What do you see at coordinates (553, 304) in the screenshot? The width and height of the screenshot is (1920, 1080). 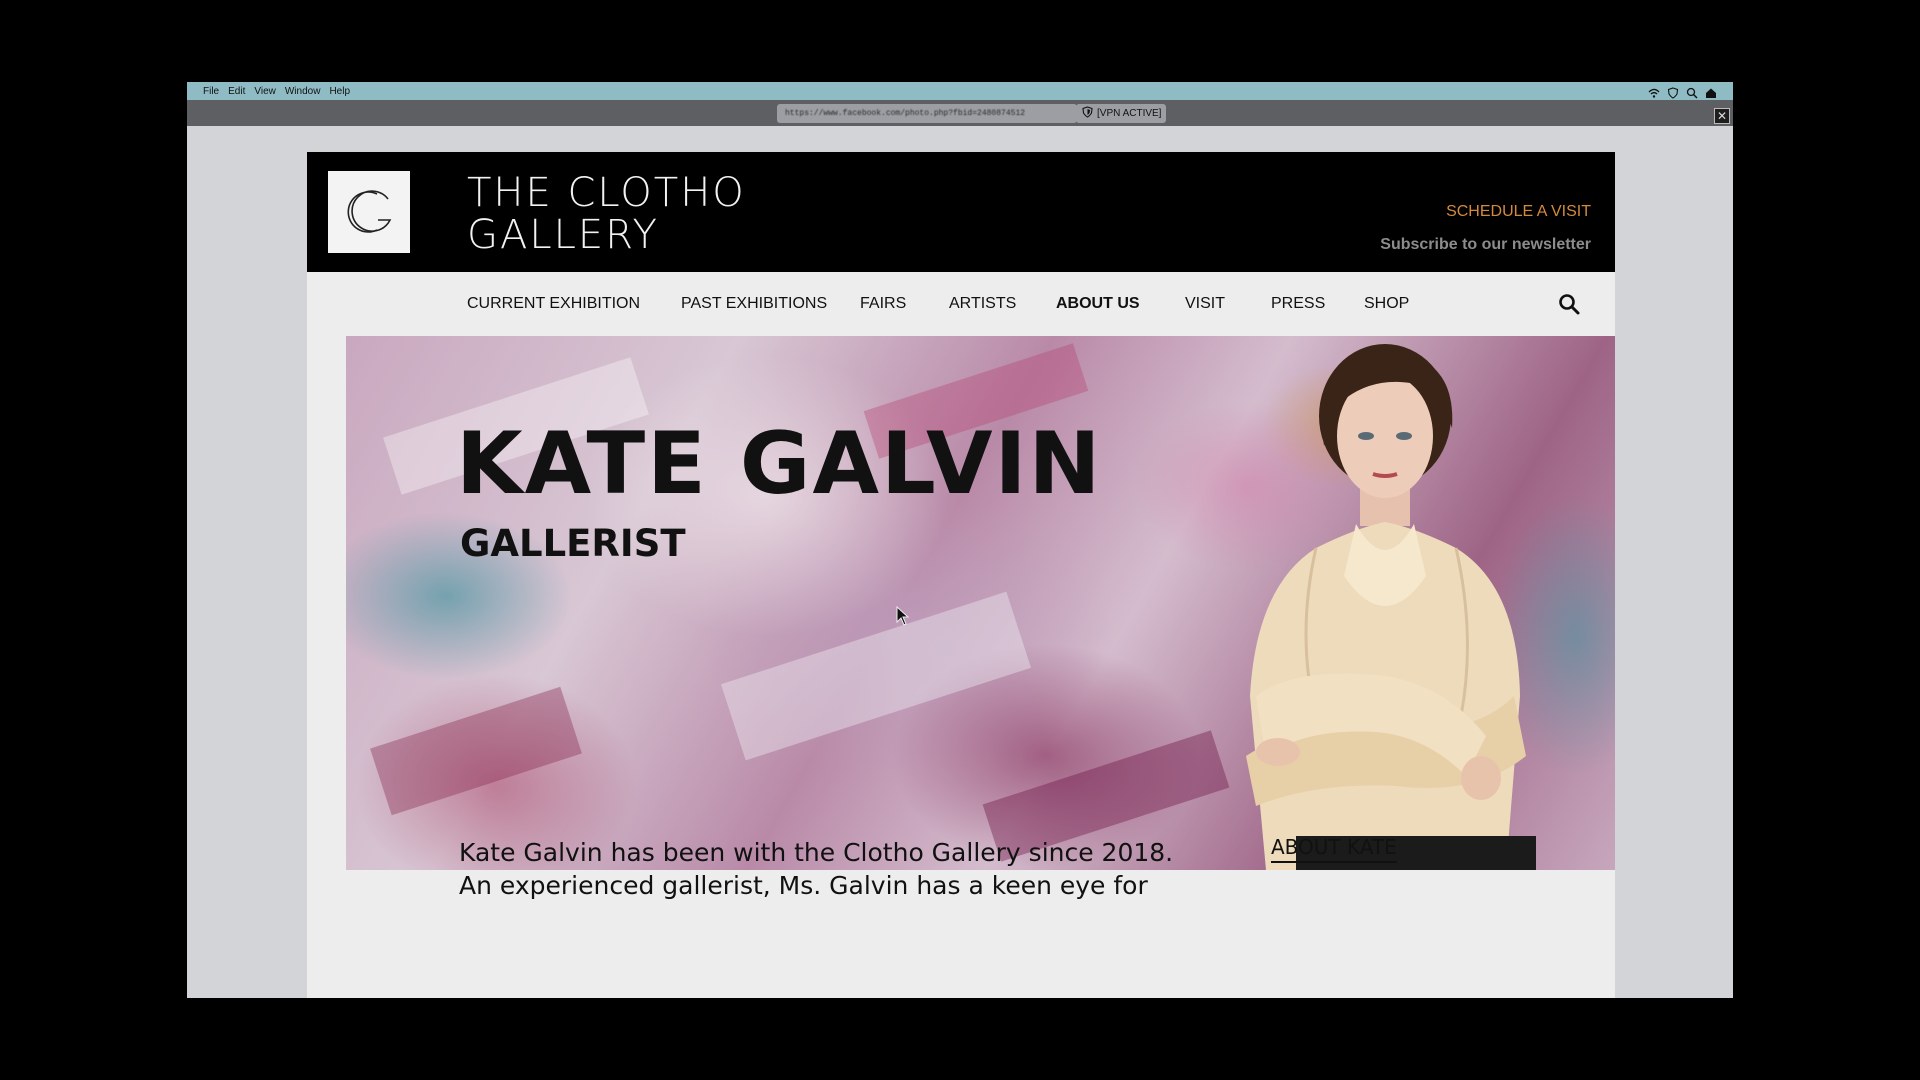 I see `nav-current-exhibition: CURRENT EXHIBITION` at bounding box center [553, 304].